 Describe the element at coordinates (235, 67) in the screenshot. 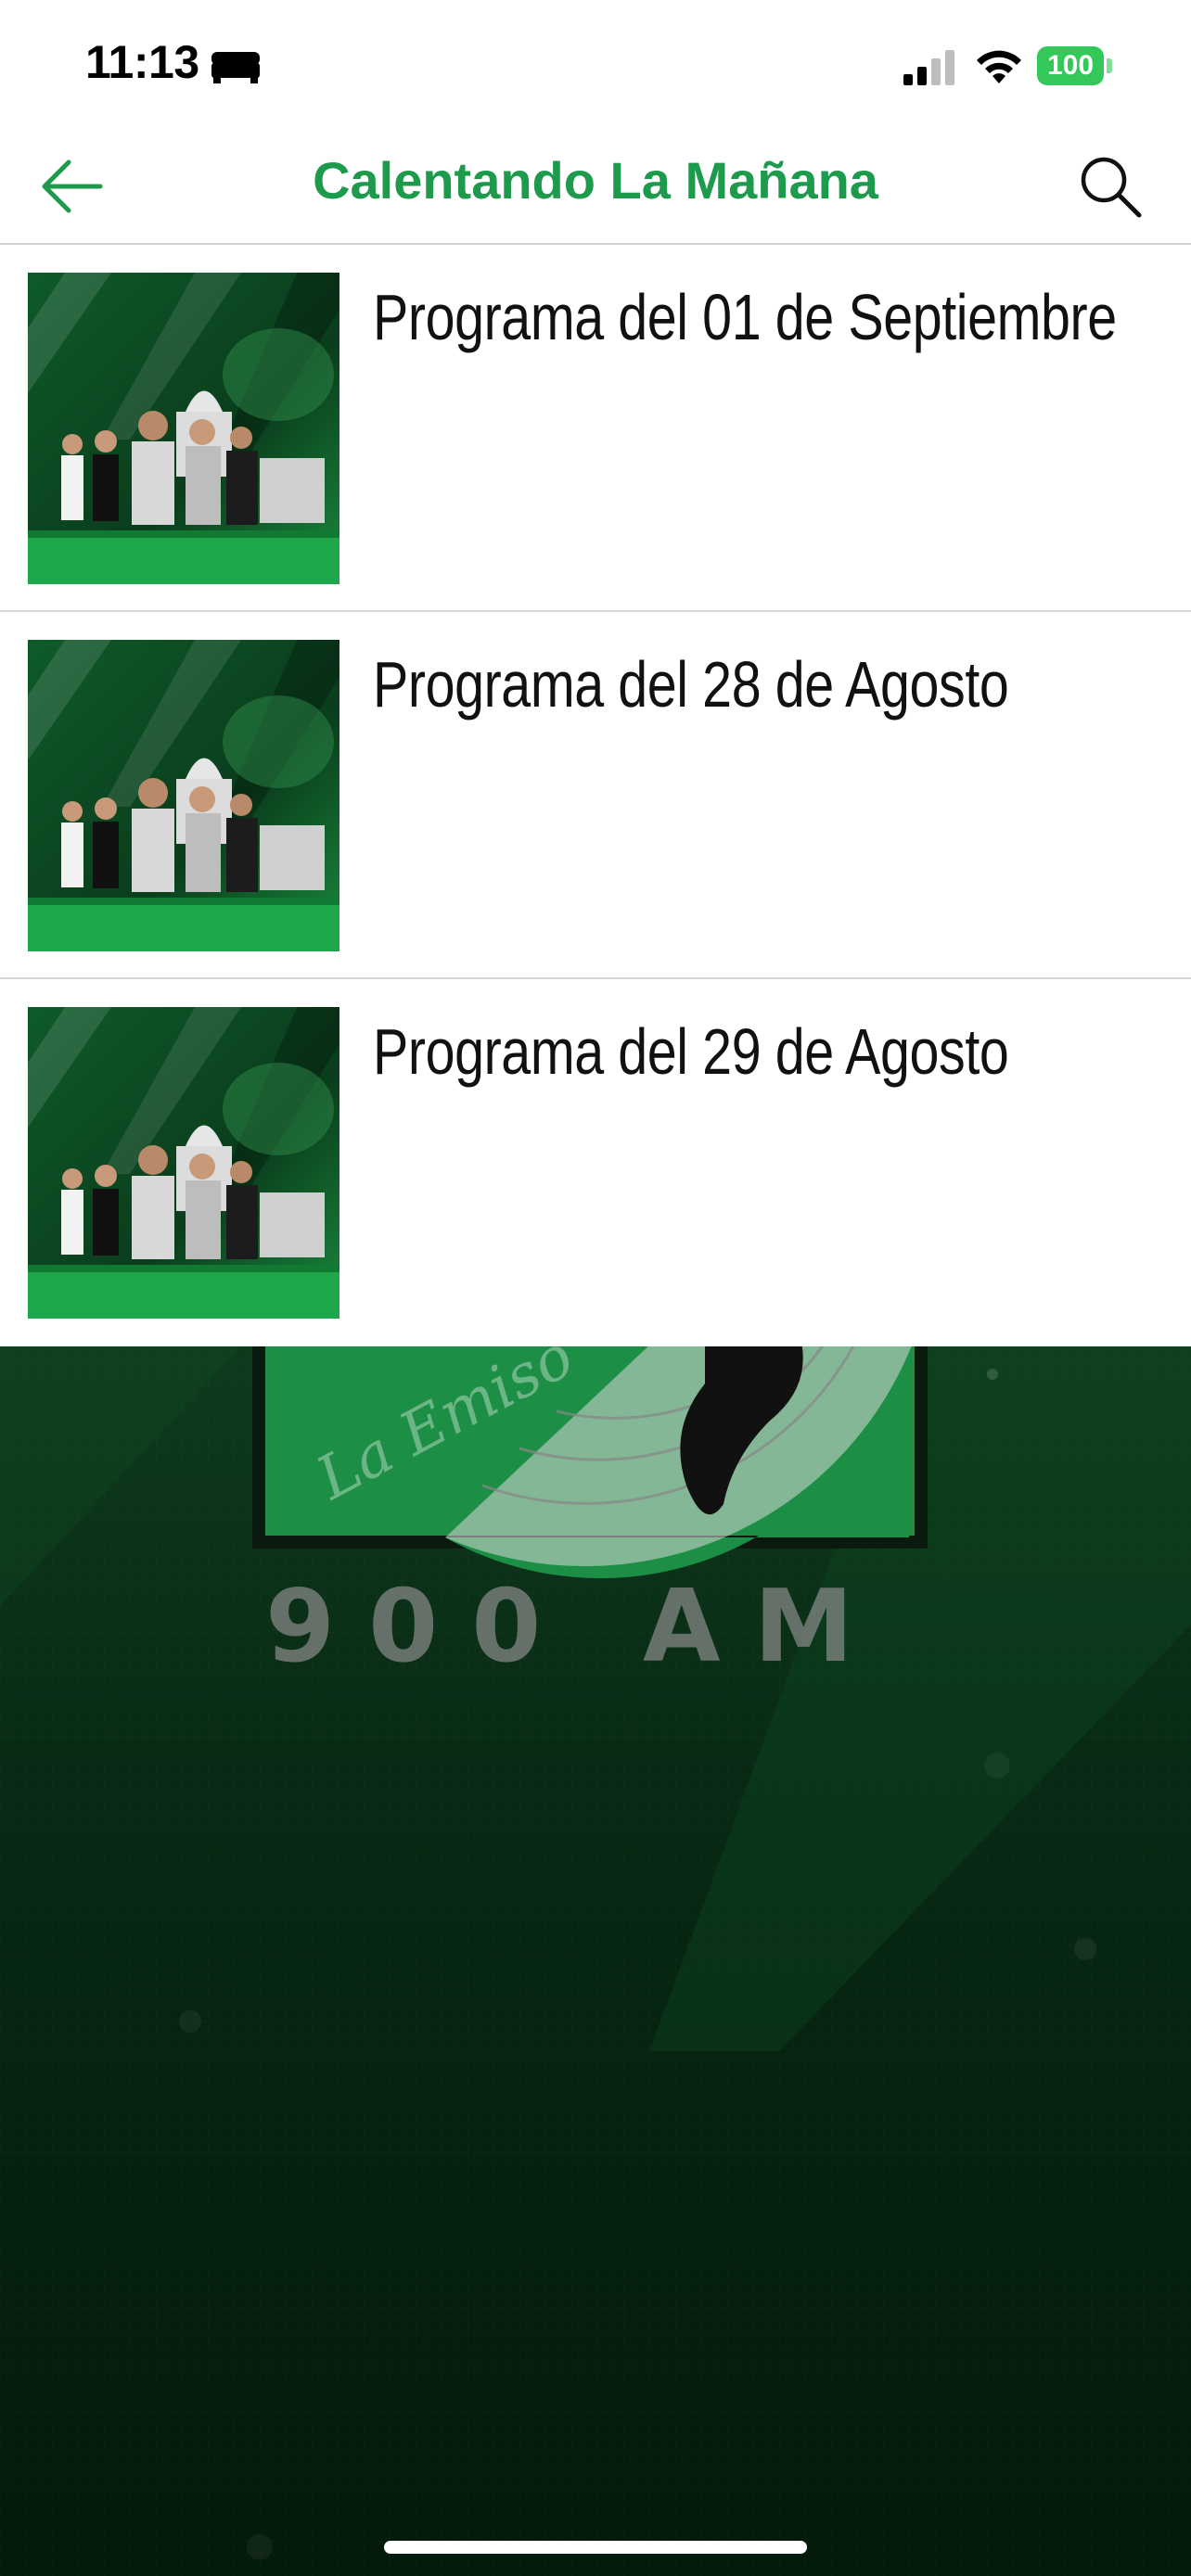

I see `bed-icon` at that location.